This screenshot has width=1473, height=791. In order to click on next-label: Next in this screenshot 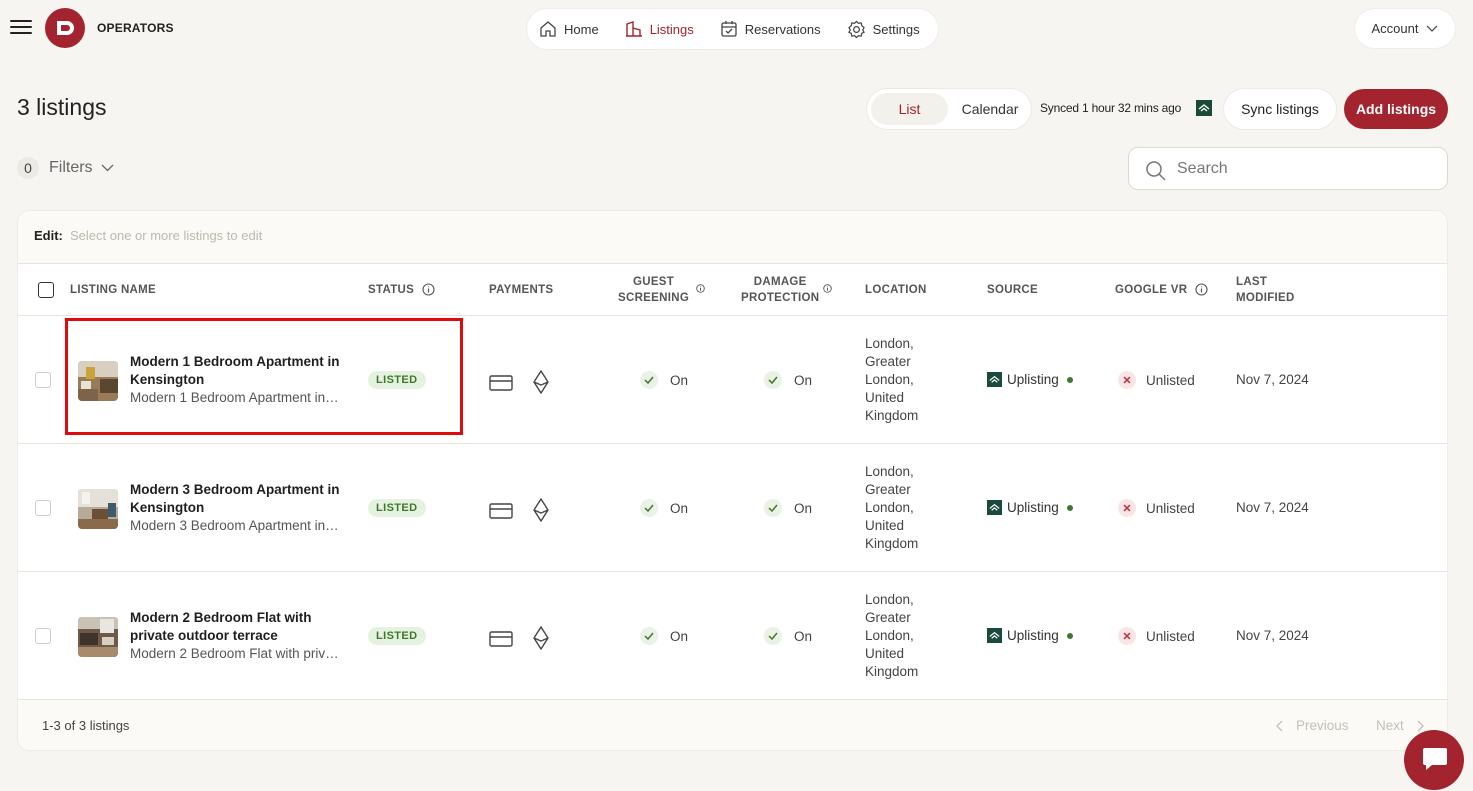, I will do `click(1390, 725)`.